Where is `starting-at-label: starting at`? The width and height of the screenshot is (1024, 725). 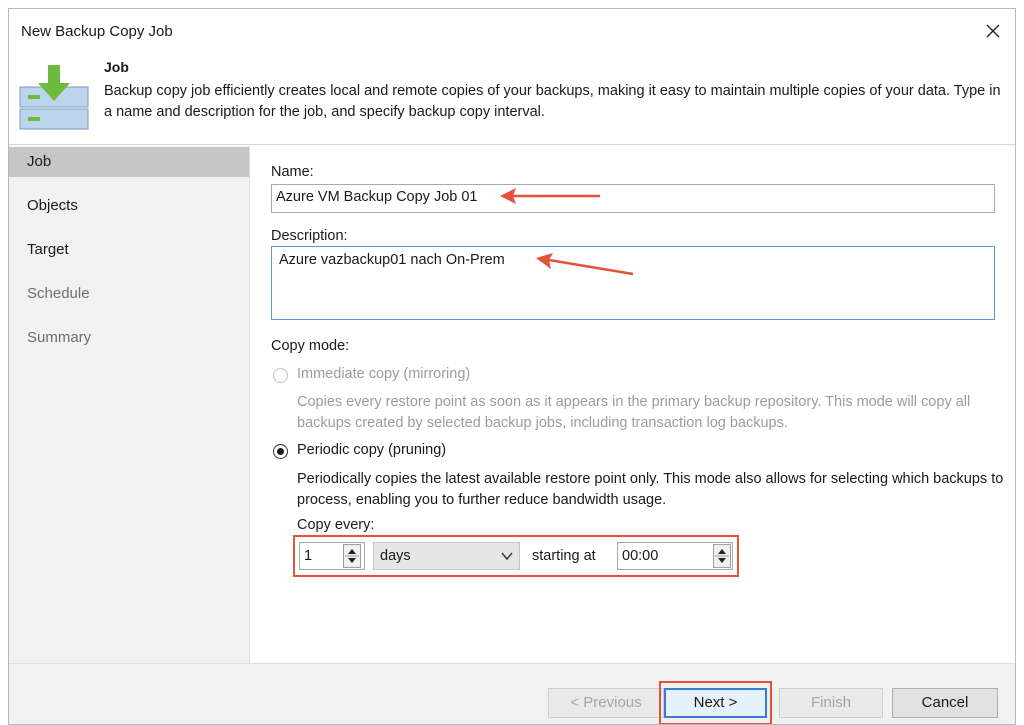
starting-at-label: starting at is located at coordinates (564, 556).